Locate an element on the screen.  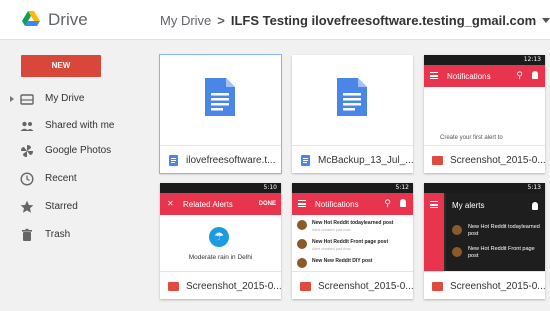
sidebar-item-recent: Recent is located at coordinates (73, 179).